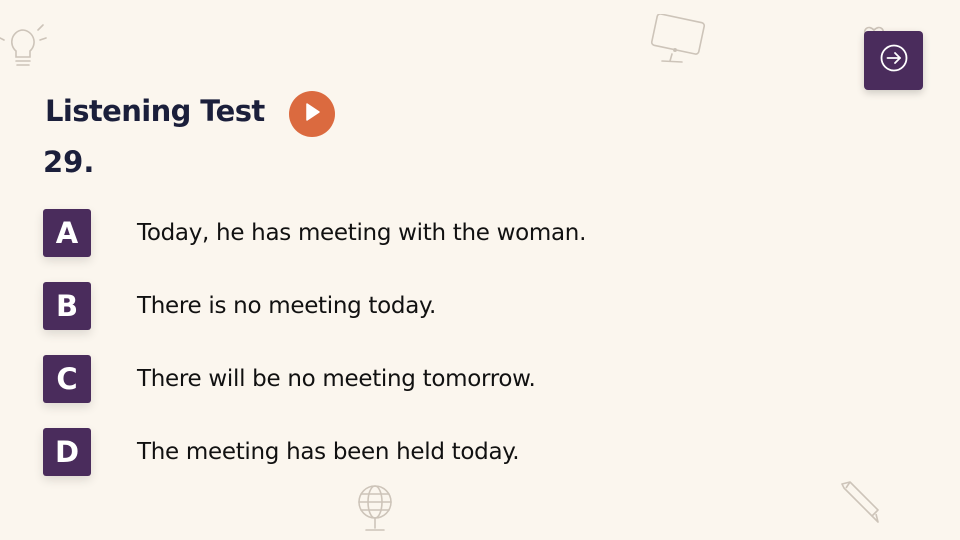 This screenshot has width=960, height=540. I want to click on next-button, so click(893, 60).